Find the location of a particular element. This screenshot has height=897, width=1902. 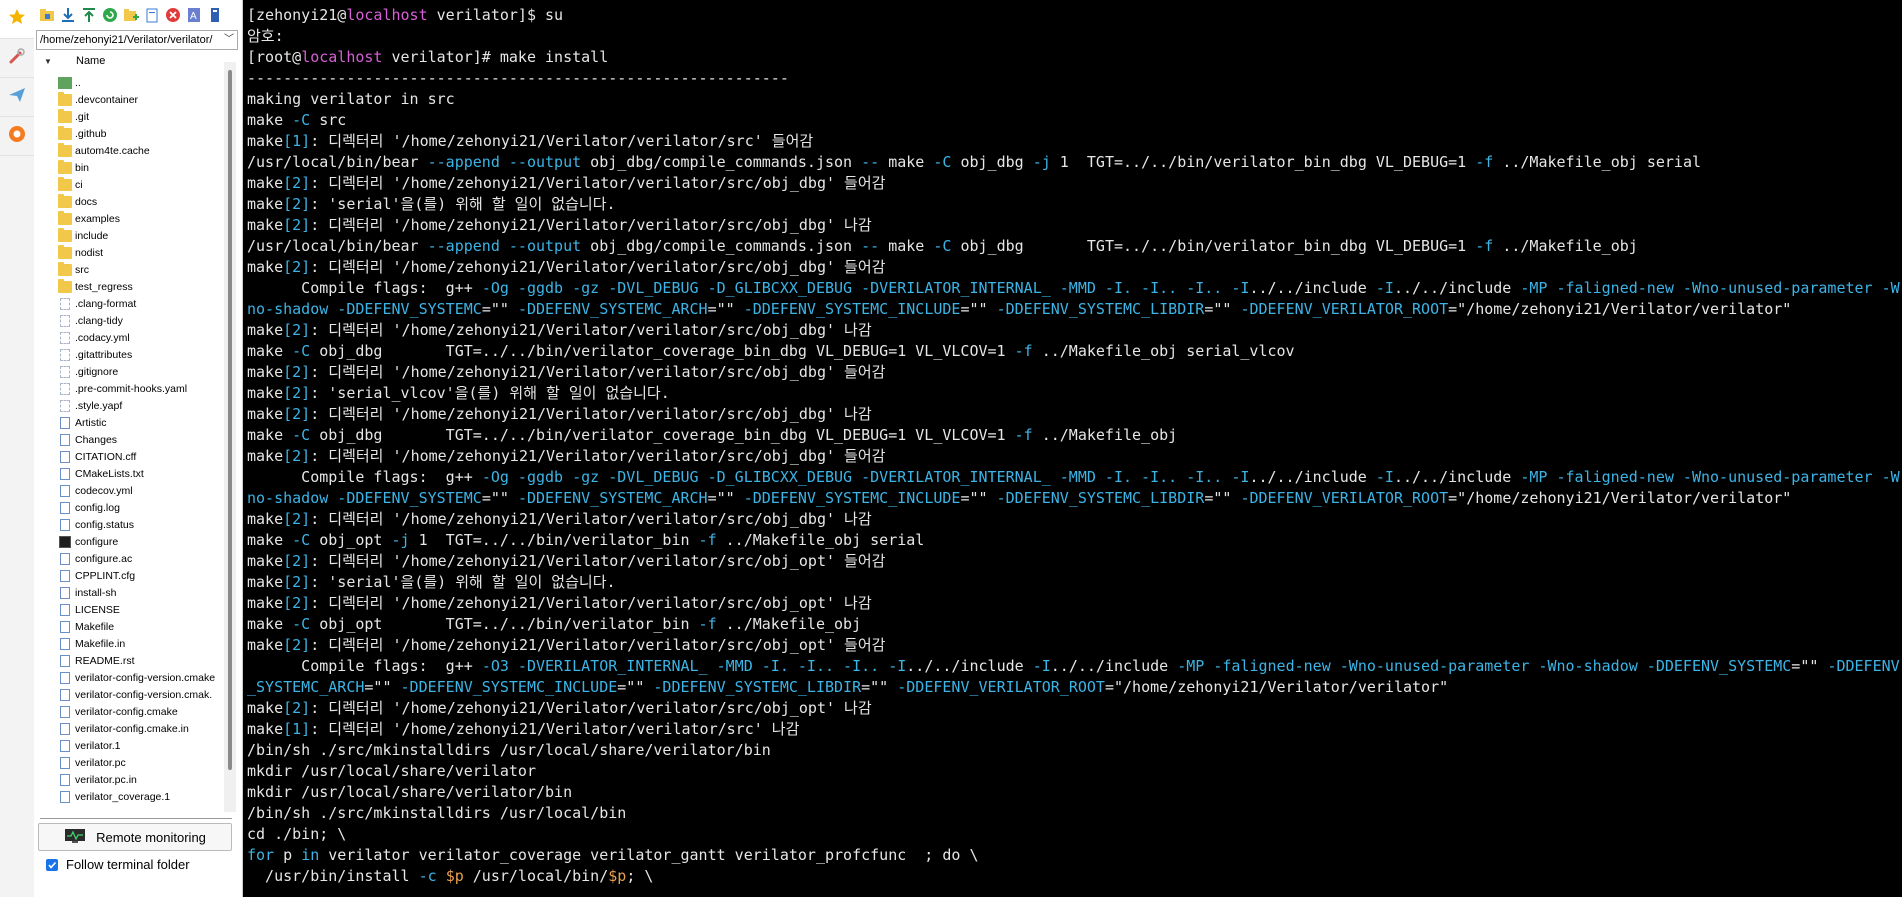

home-folder-icon is located at coordinates (47, 15).